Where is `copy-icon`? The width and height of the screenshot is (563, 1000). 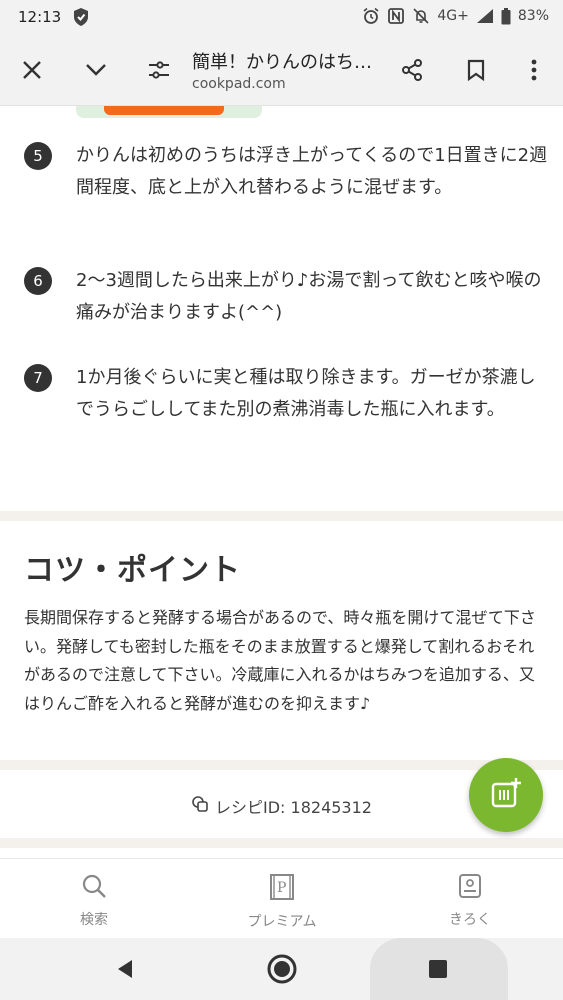
copy-icon is located at coordinates (200, 806).